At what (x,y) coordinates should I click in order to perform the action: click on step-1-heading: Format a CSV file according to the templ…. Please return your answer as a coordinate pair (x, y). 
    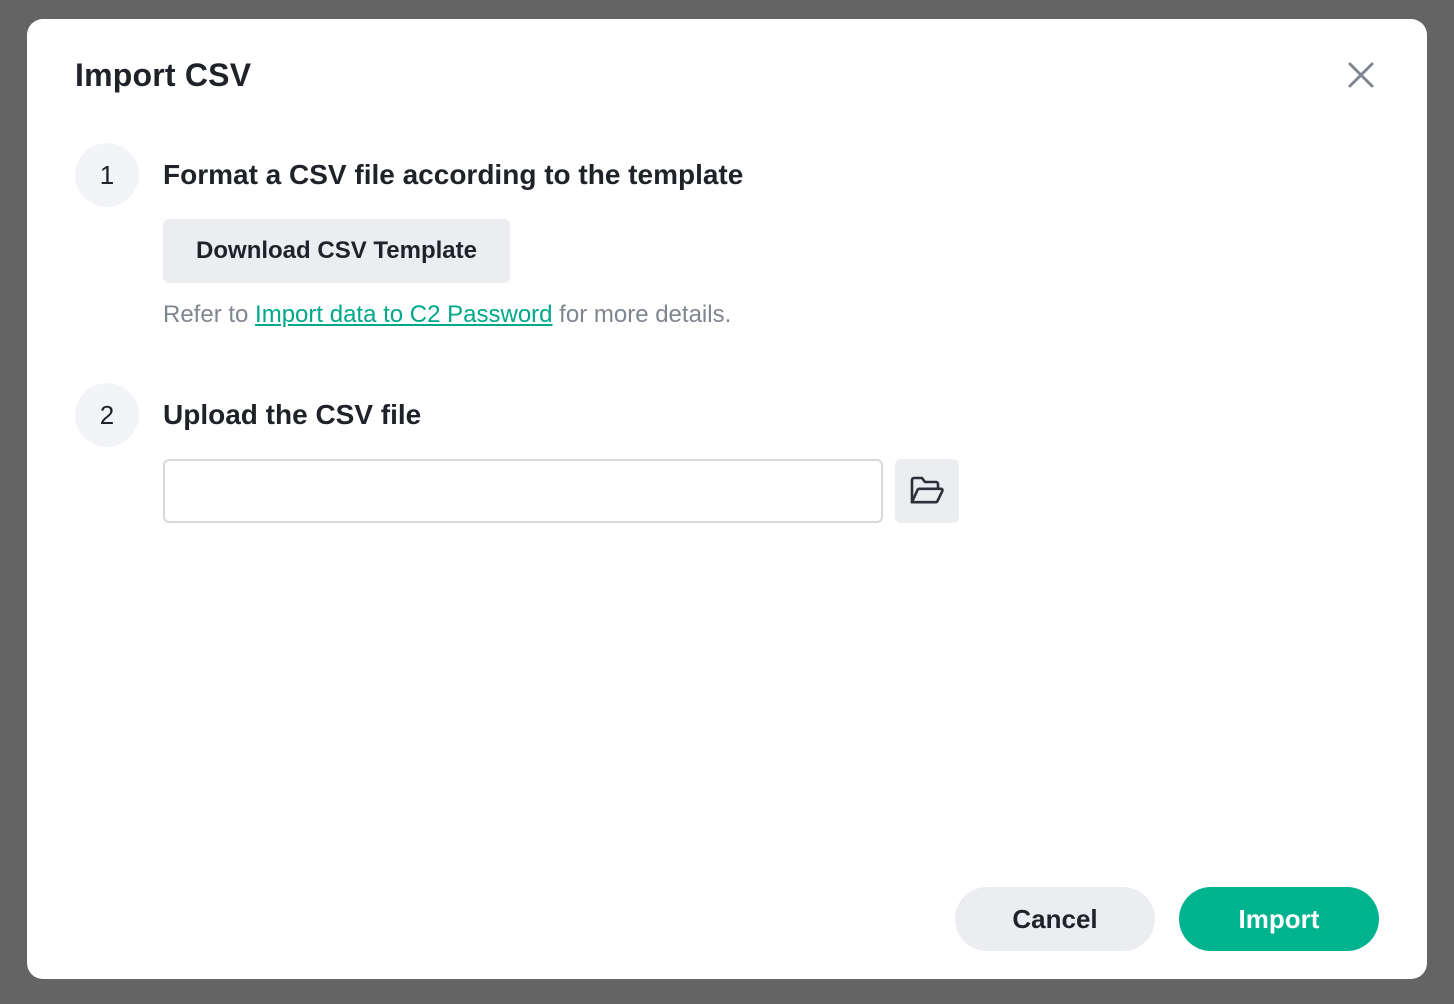
    Looking at the image, I should click on (453, 174).